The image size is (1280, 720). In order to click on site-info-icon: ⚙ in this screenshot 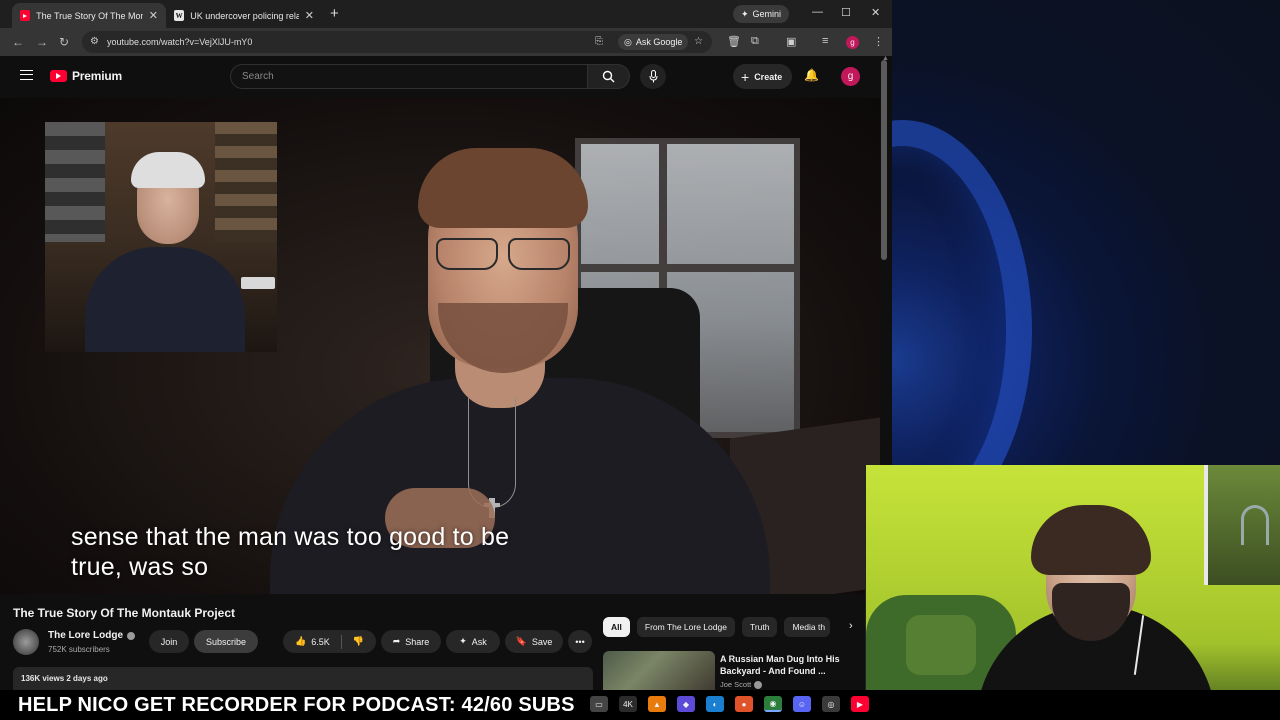, I will do `click(94, 41)`.